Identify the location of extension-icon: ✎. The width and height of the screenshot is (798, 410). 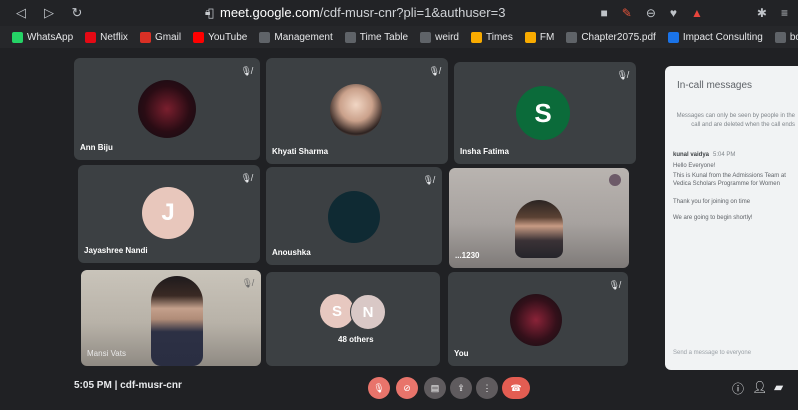
(627, 13).